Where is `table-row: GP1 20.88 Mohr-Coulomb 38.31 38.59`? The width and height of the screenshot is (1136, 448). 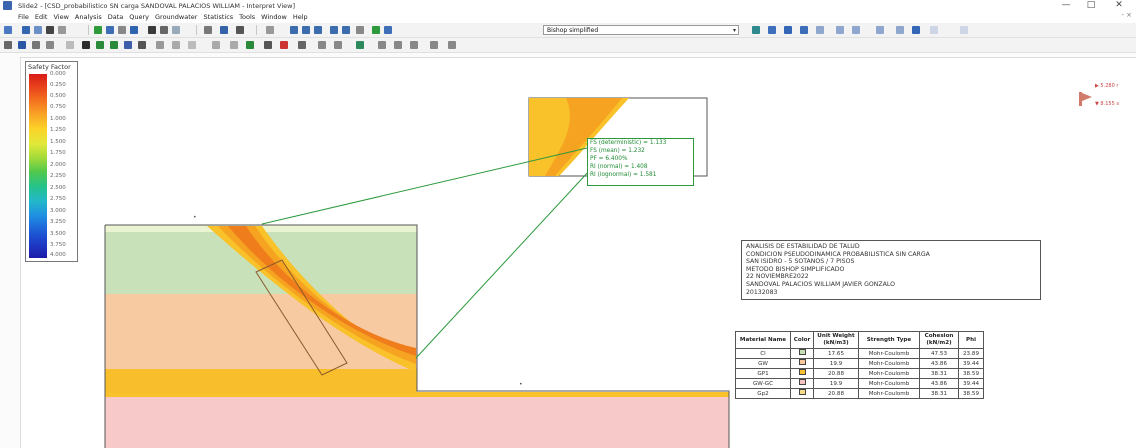
table-row: GP1 20.88 Mohr-Coulomb 38.31 38.59 is located at coordinates (859, 373).